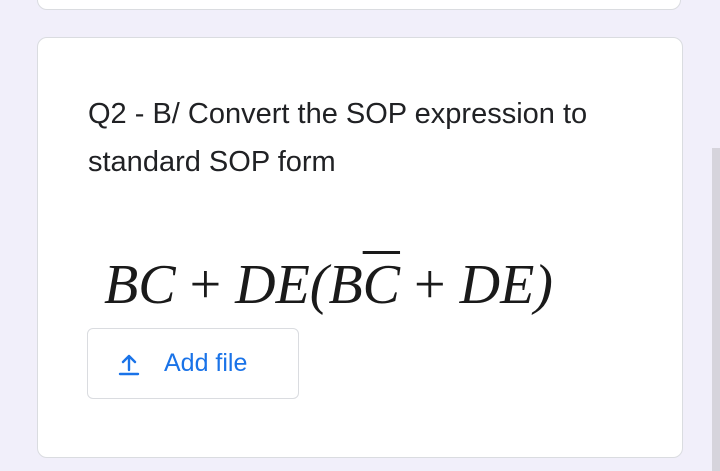  I want to click on formula-plus-1: +, so click(205, 285).